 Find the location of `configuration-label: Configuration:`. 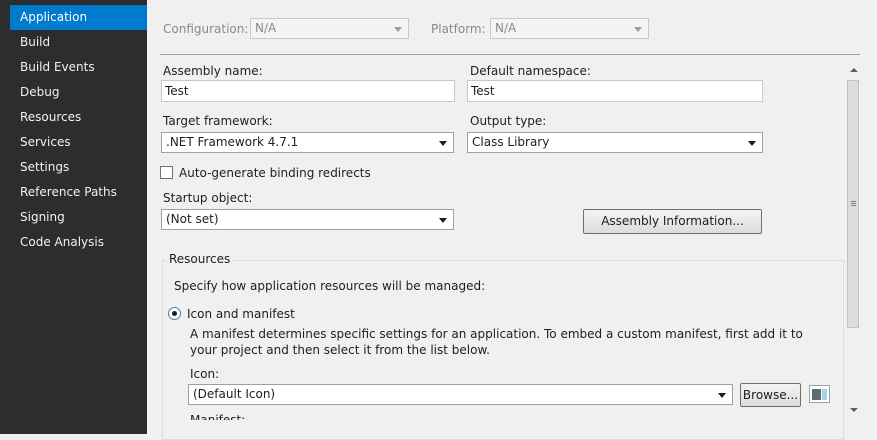

configuration-label: Configuration: is located at coordinates (206, 29).